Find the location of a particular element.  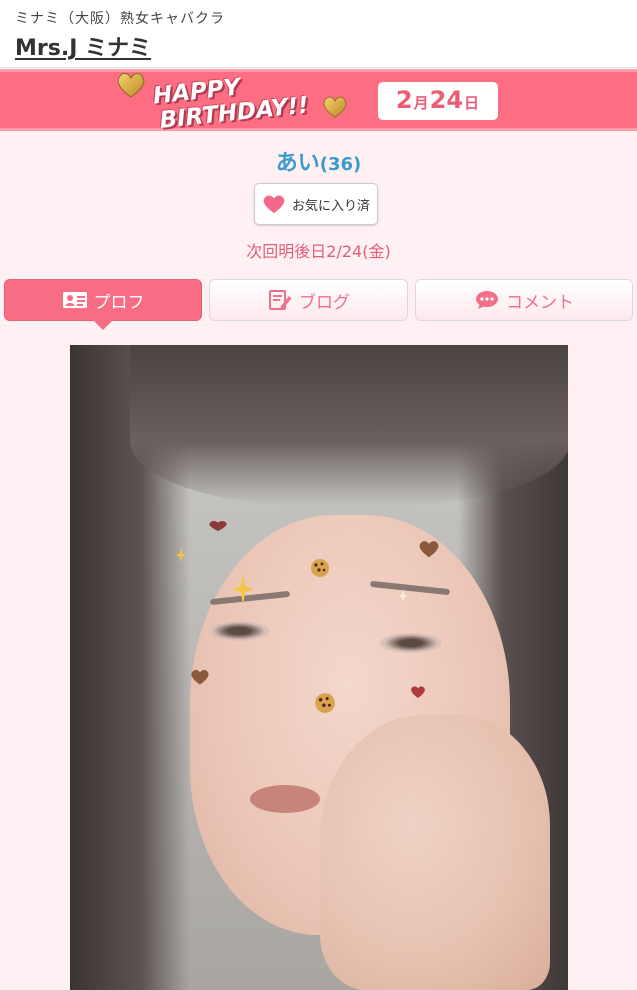

tab-comment: コメント is located at coordinates (524, 300).